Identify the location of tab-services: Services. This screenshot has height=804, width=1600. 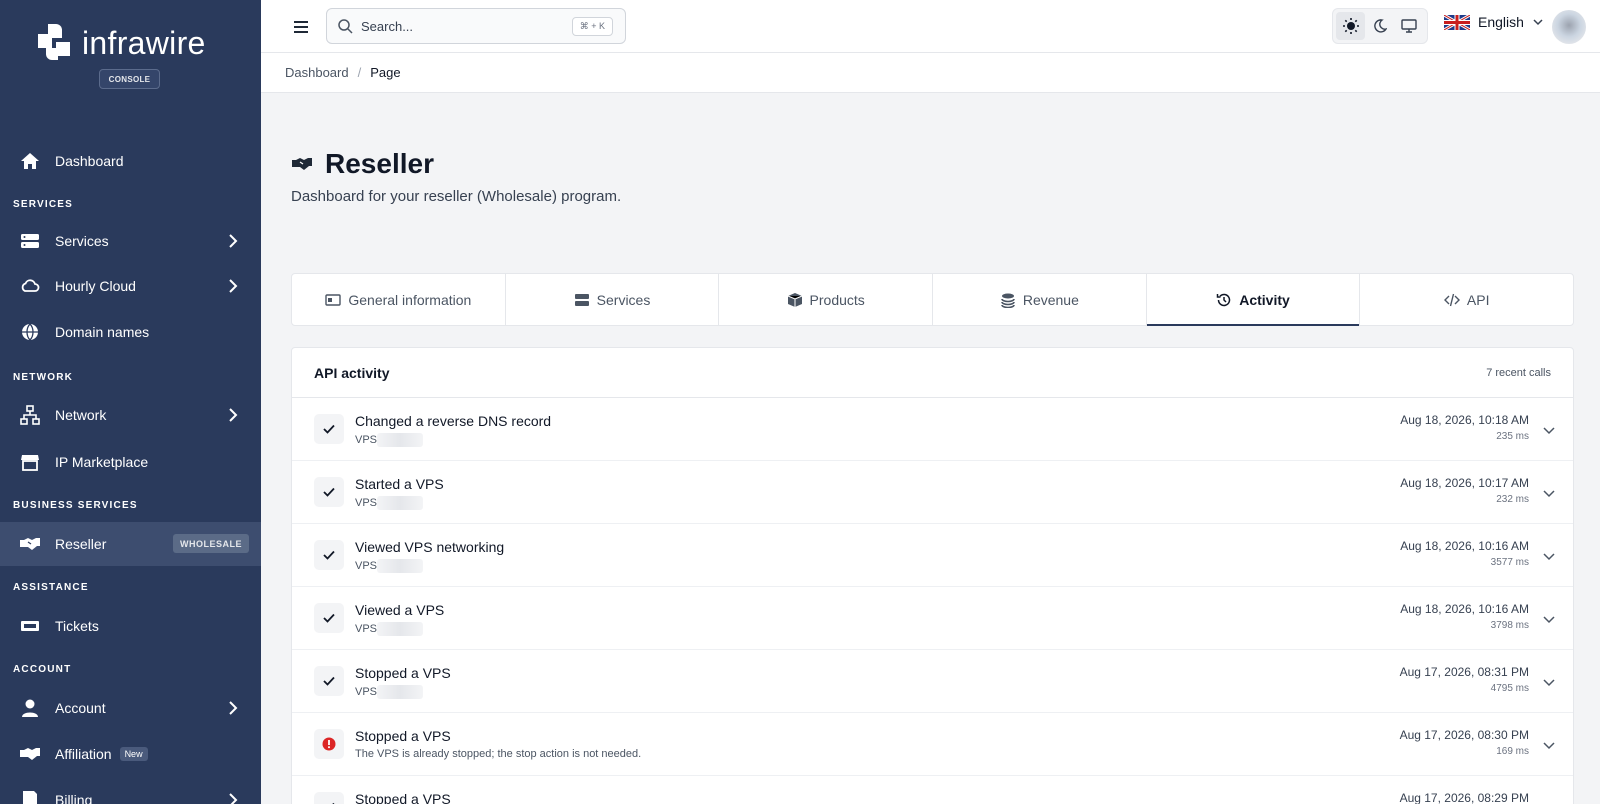
(613, 299).